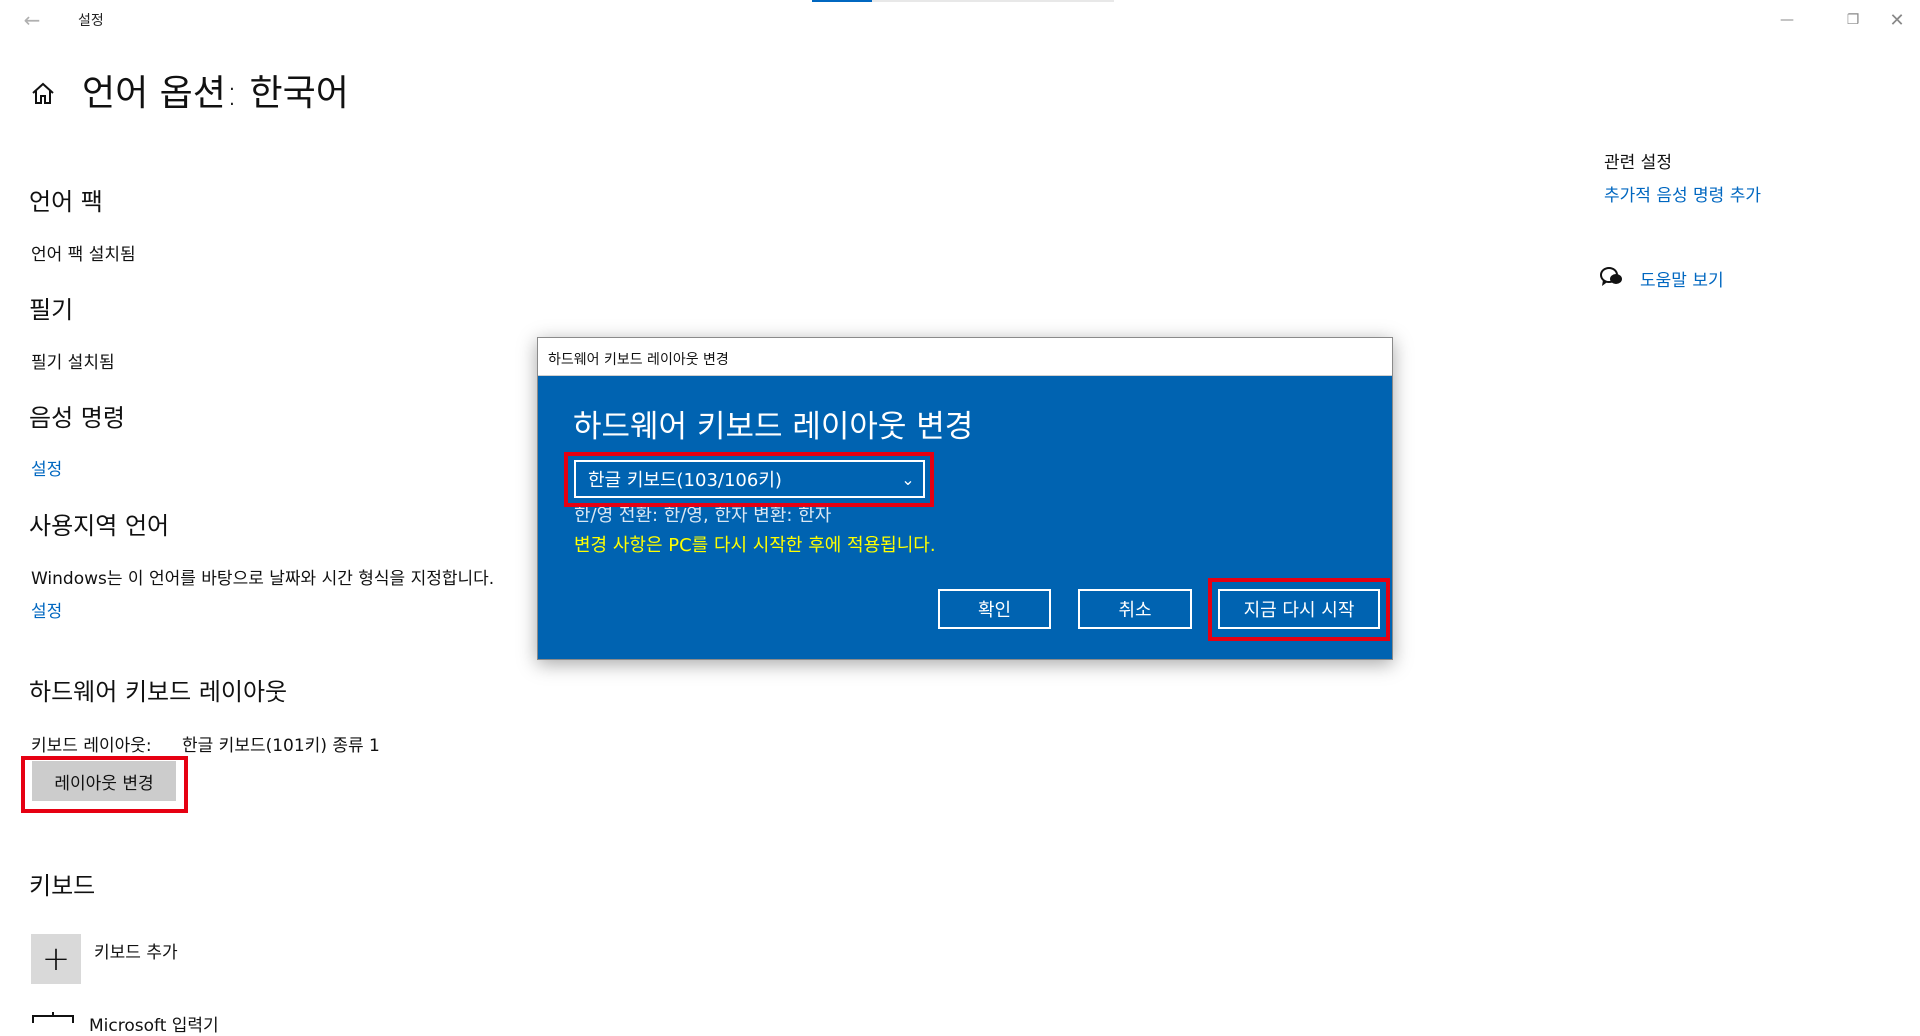  Describe the element at coordinates (965, 357) in the screenshot. I see `dialog-caption-bar: 하드웨어 키보드 레이아웃 변경` at that location.